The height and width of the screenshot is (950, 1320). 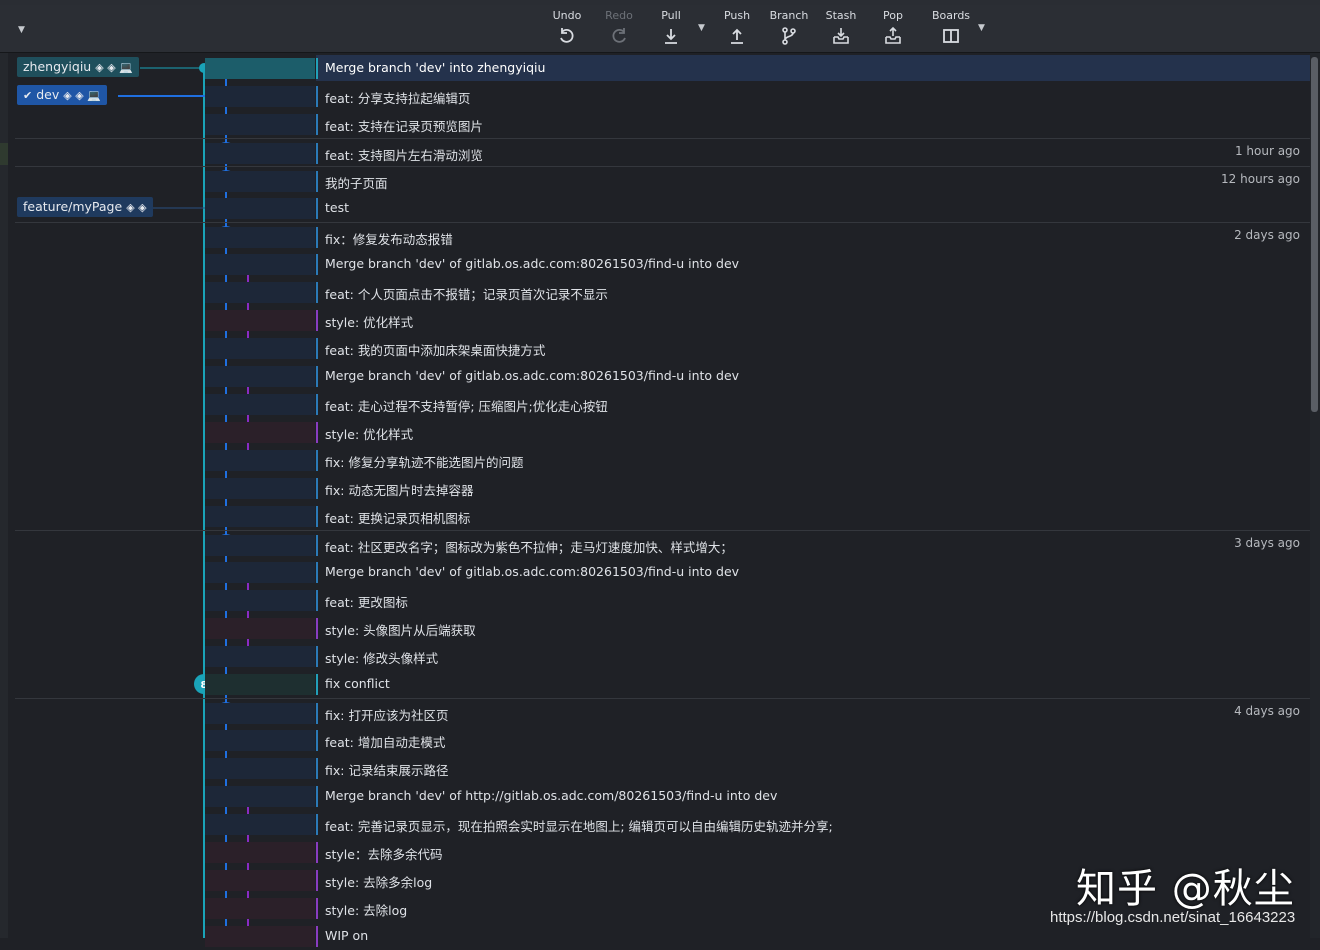 What do you see at coordinates (366, 910) in the screenshot?
I see `commit-message: style: 去除log` at bounding box center [366, 910].